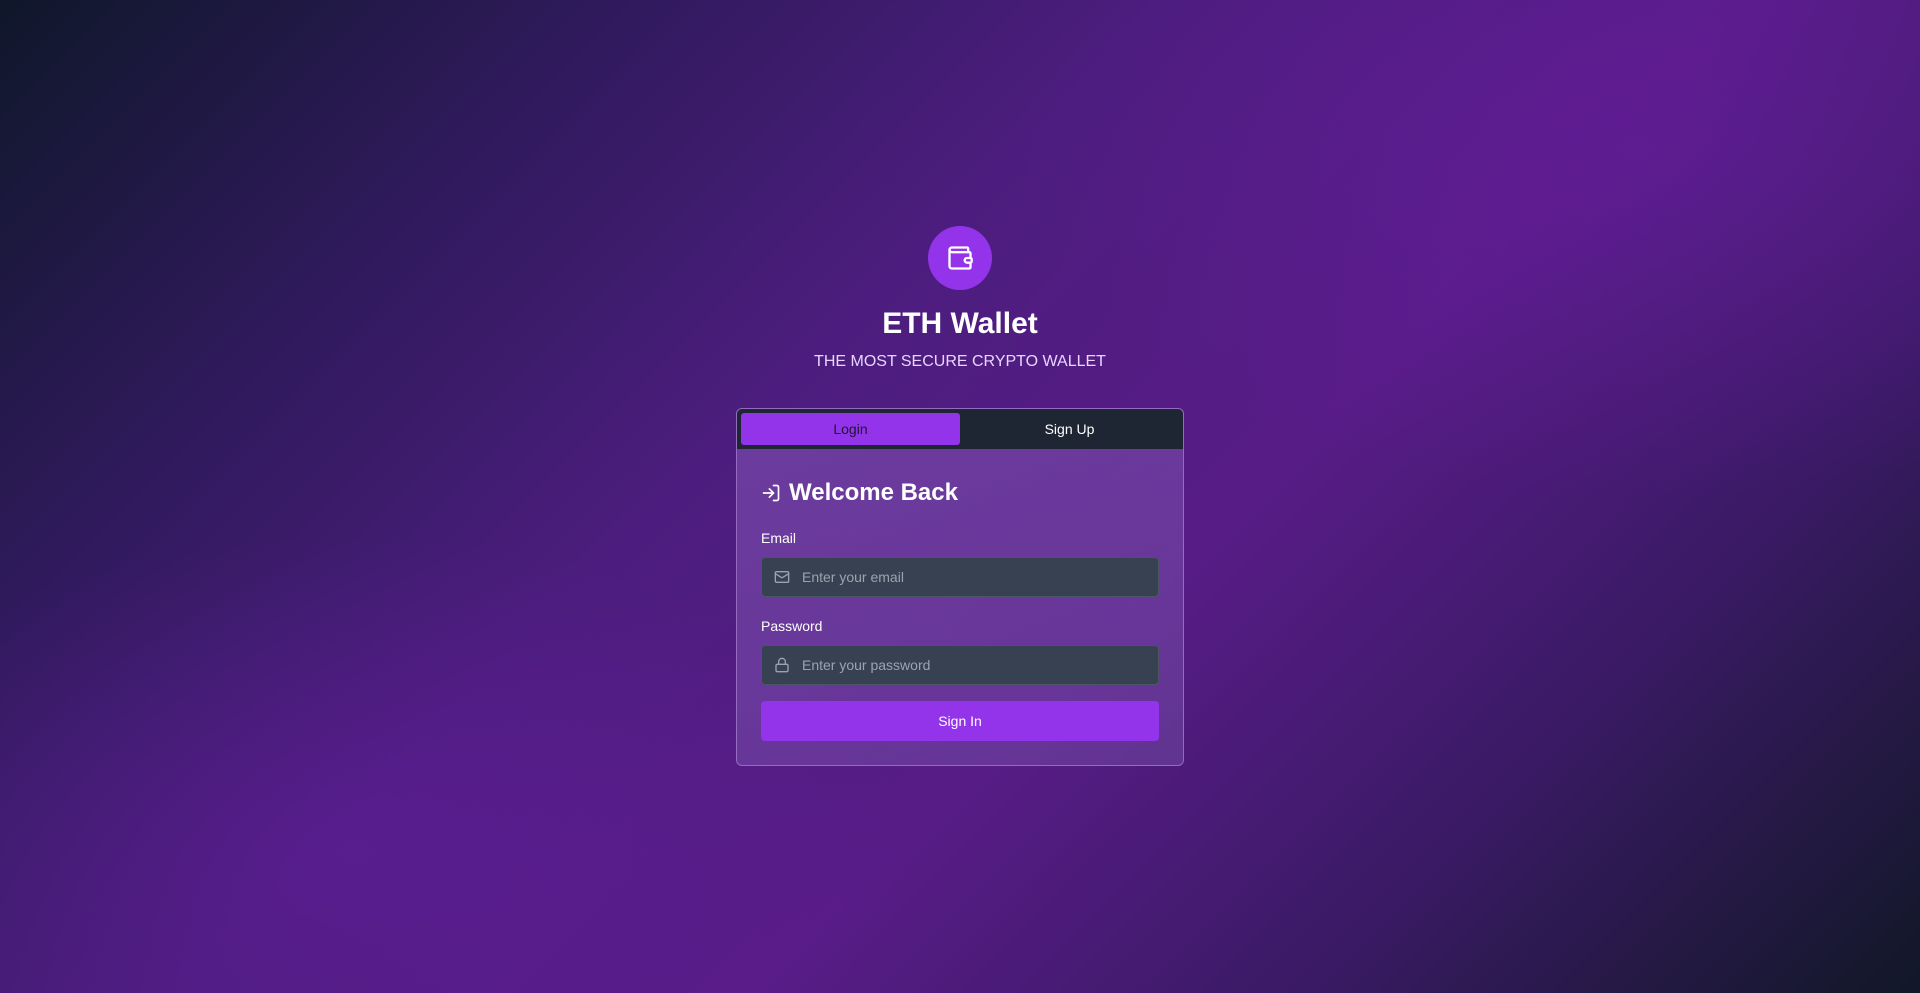 The image size is (1920, 993). I want to click on login-card: Welcome Back Email Password, so click(960, 607).